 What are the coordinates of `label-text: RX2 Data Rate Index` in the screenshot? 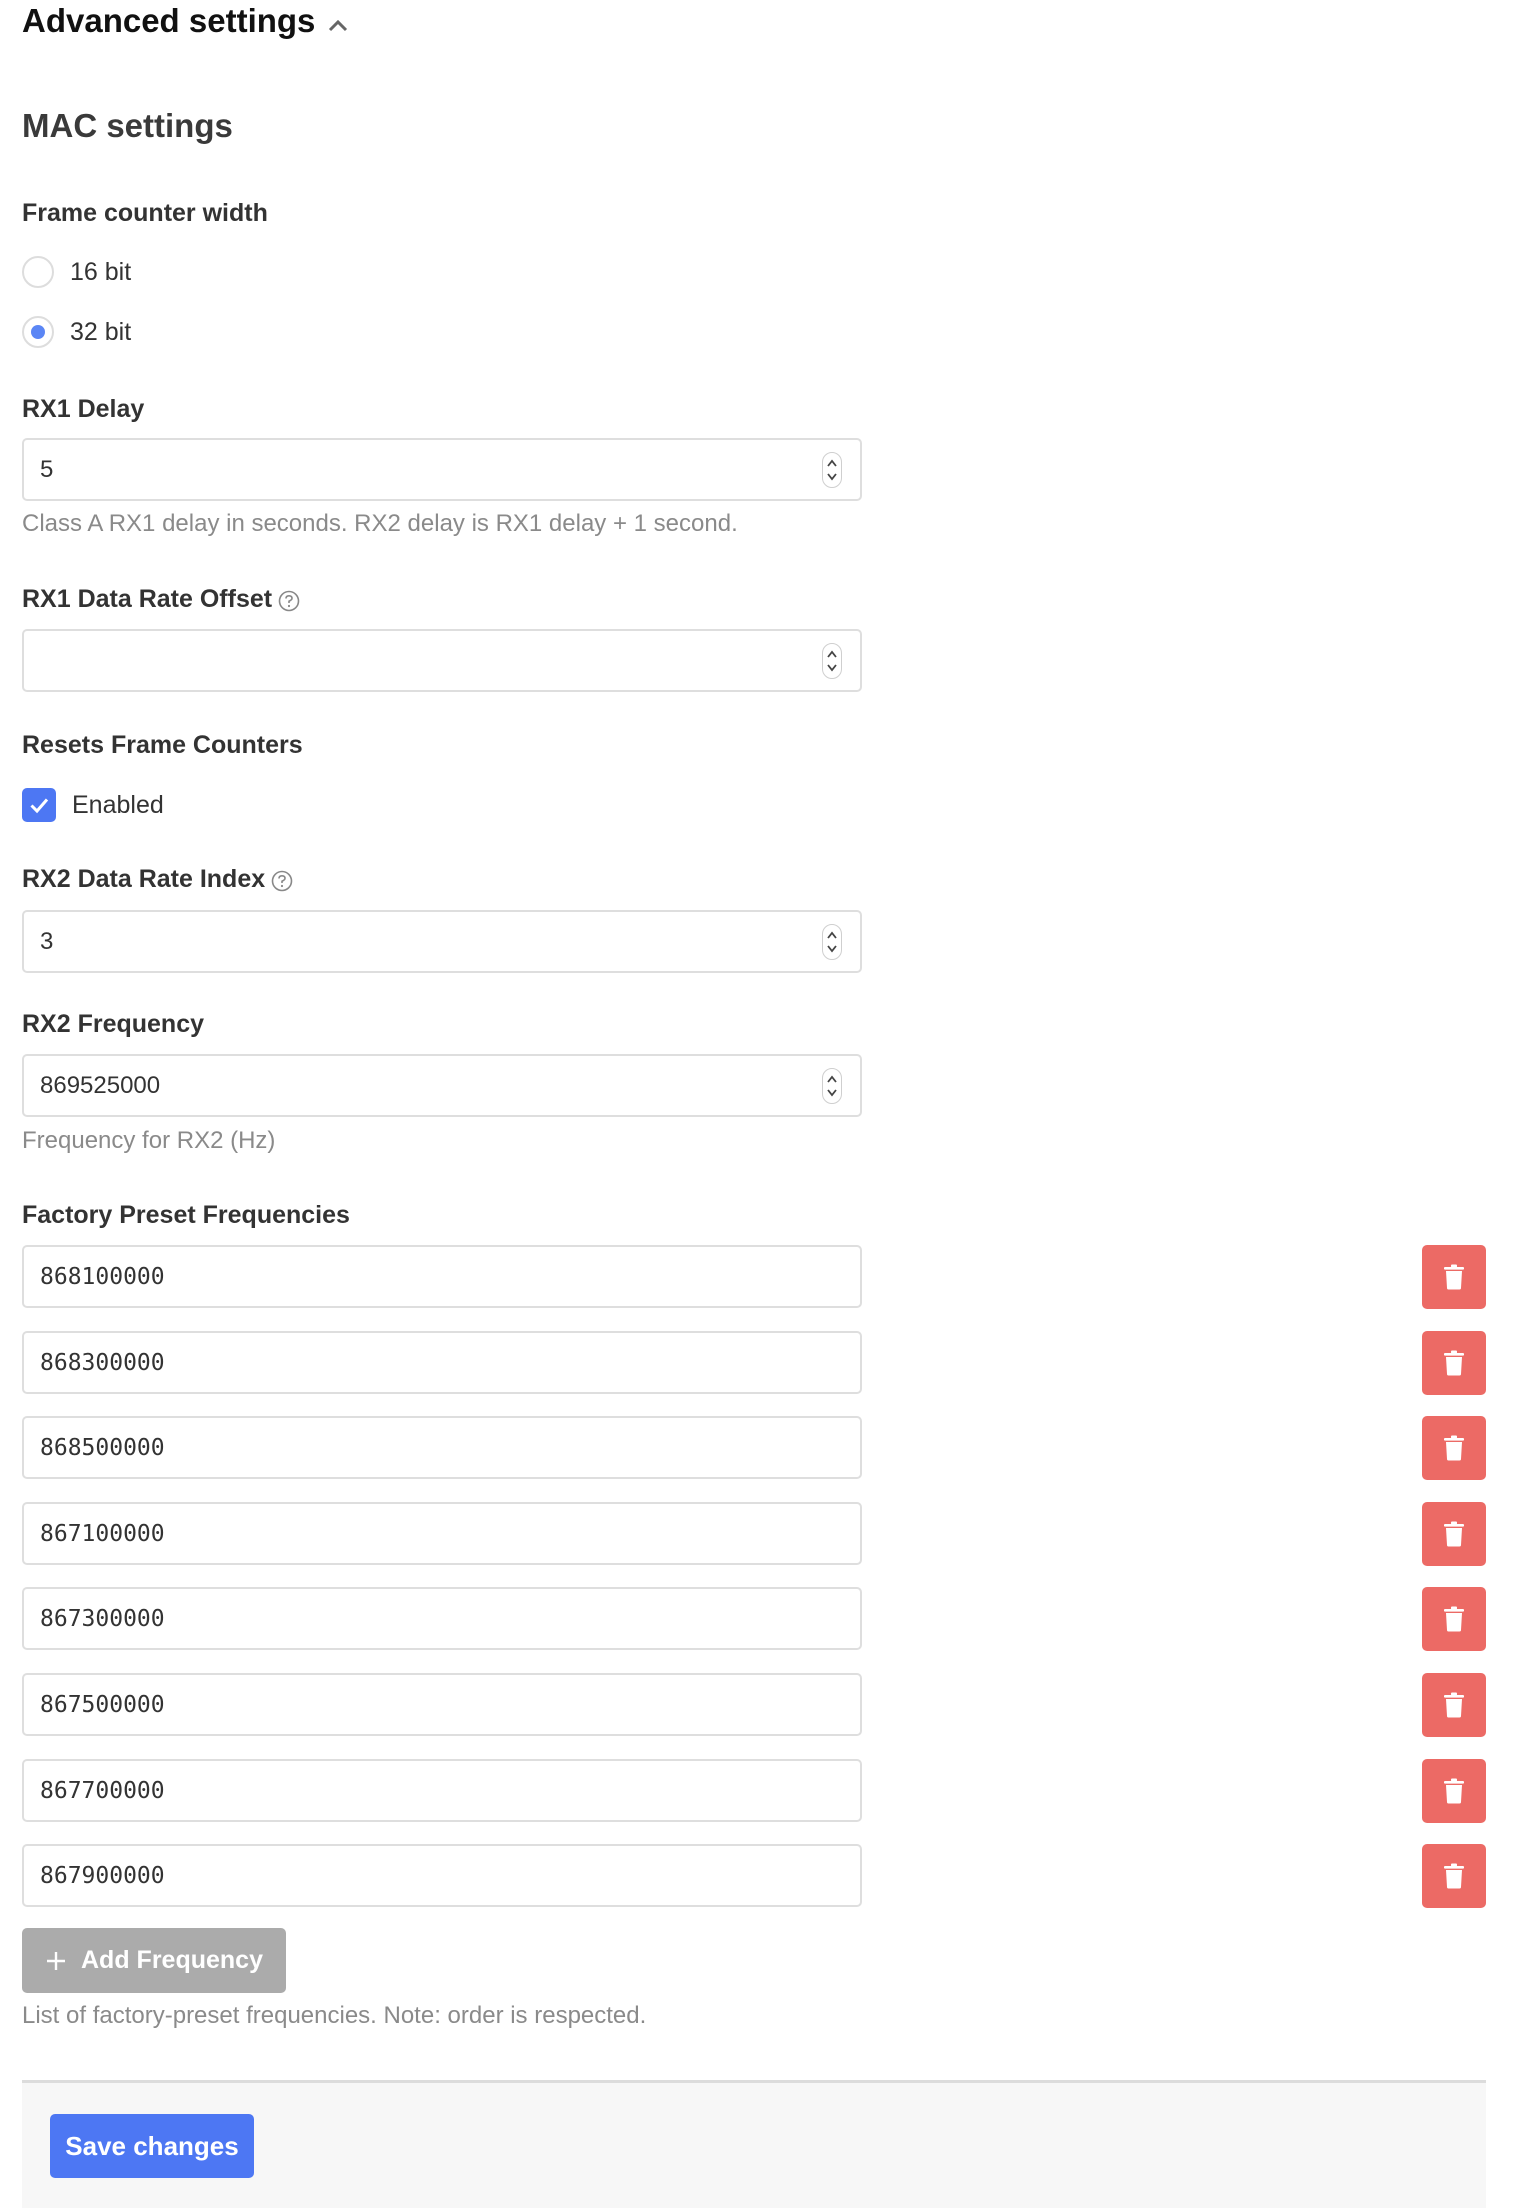 It's located at (144, 879).